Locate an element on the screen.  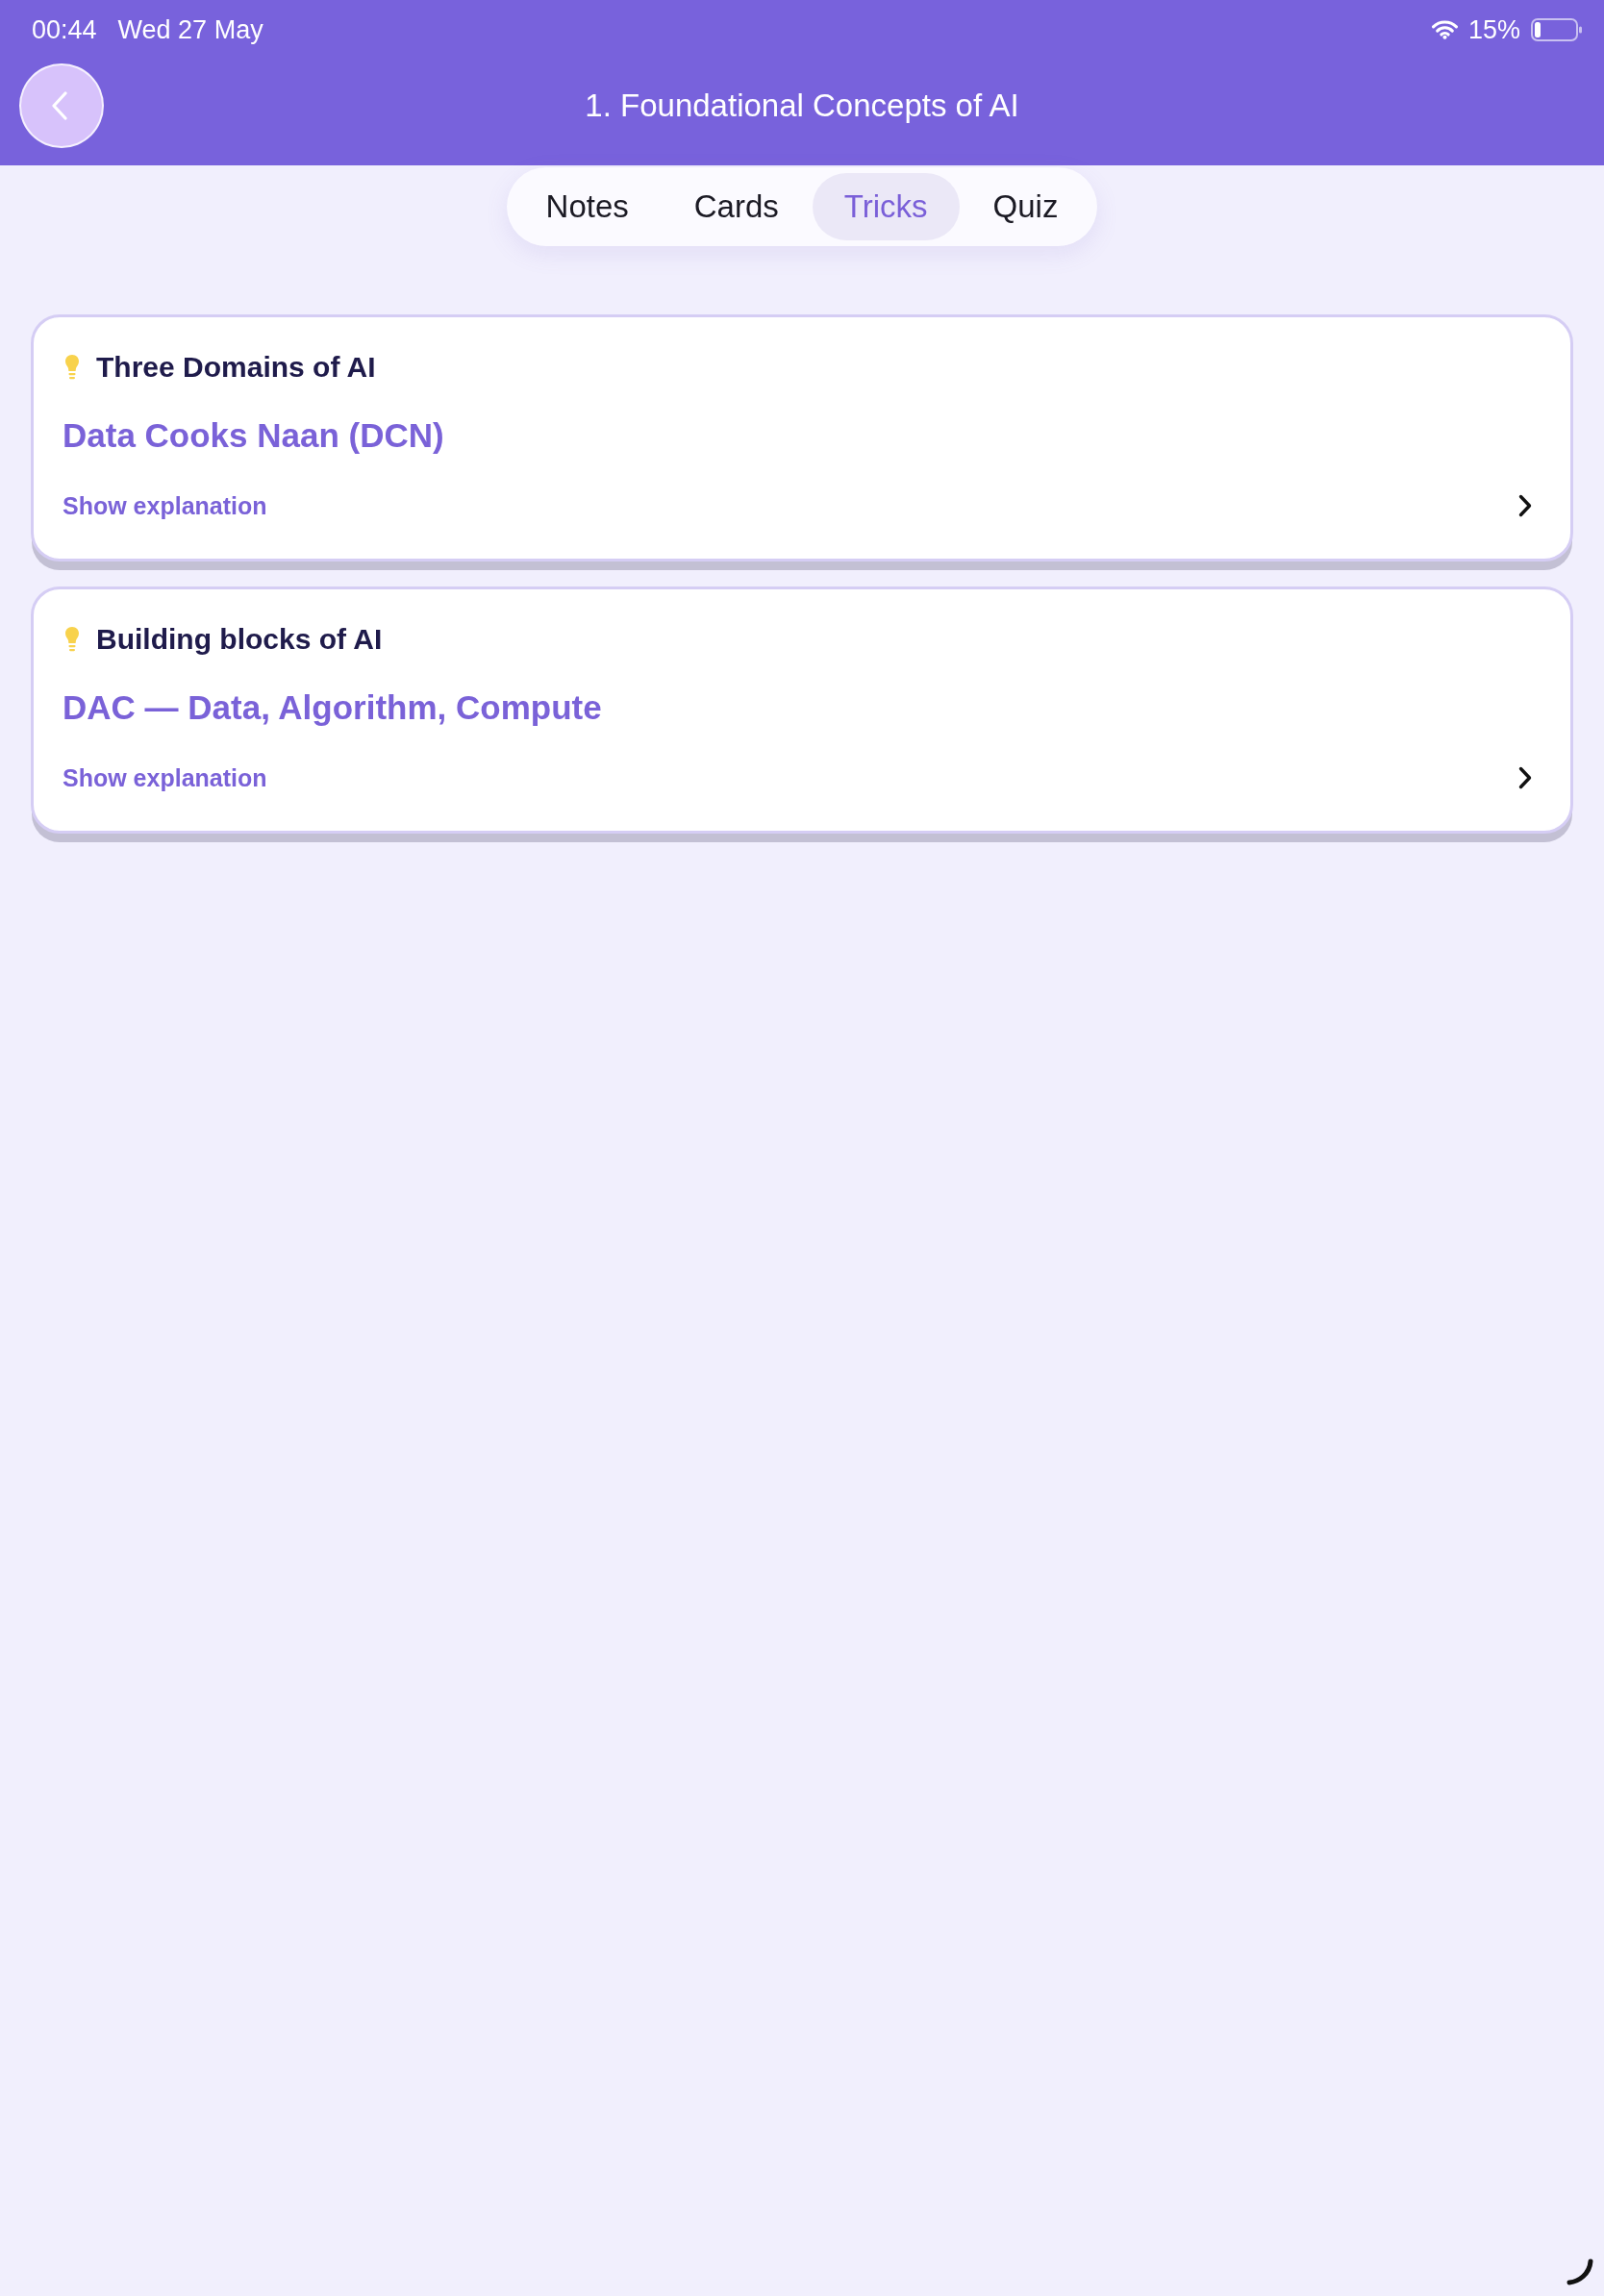
resize-handle-icon is located at coordinates (1580, 2272).